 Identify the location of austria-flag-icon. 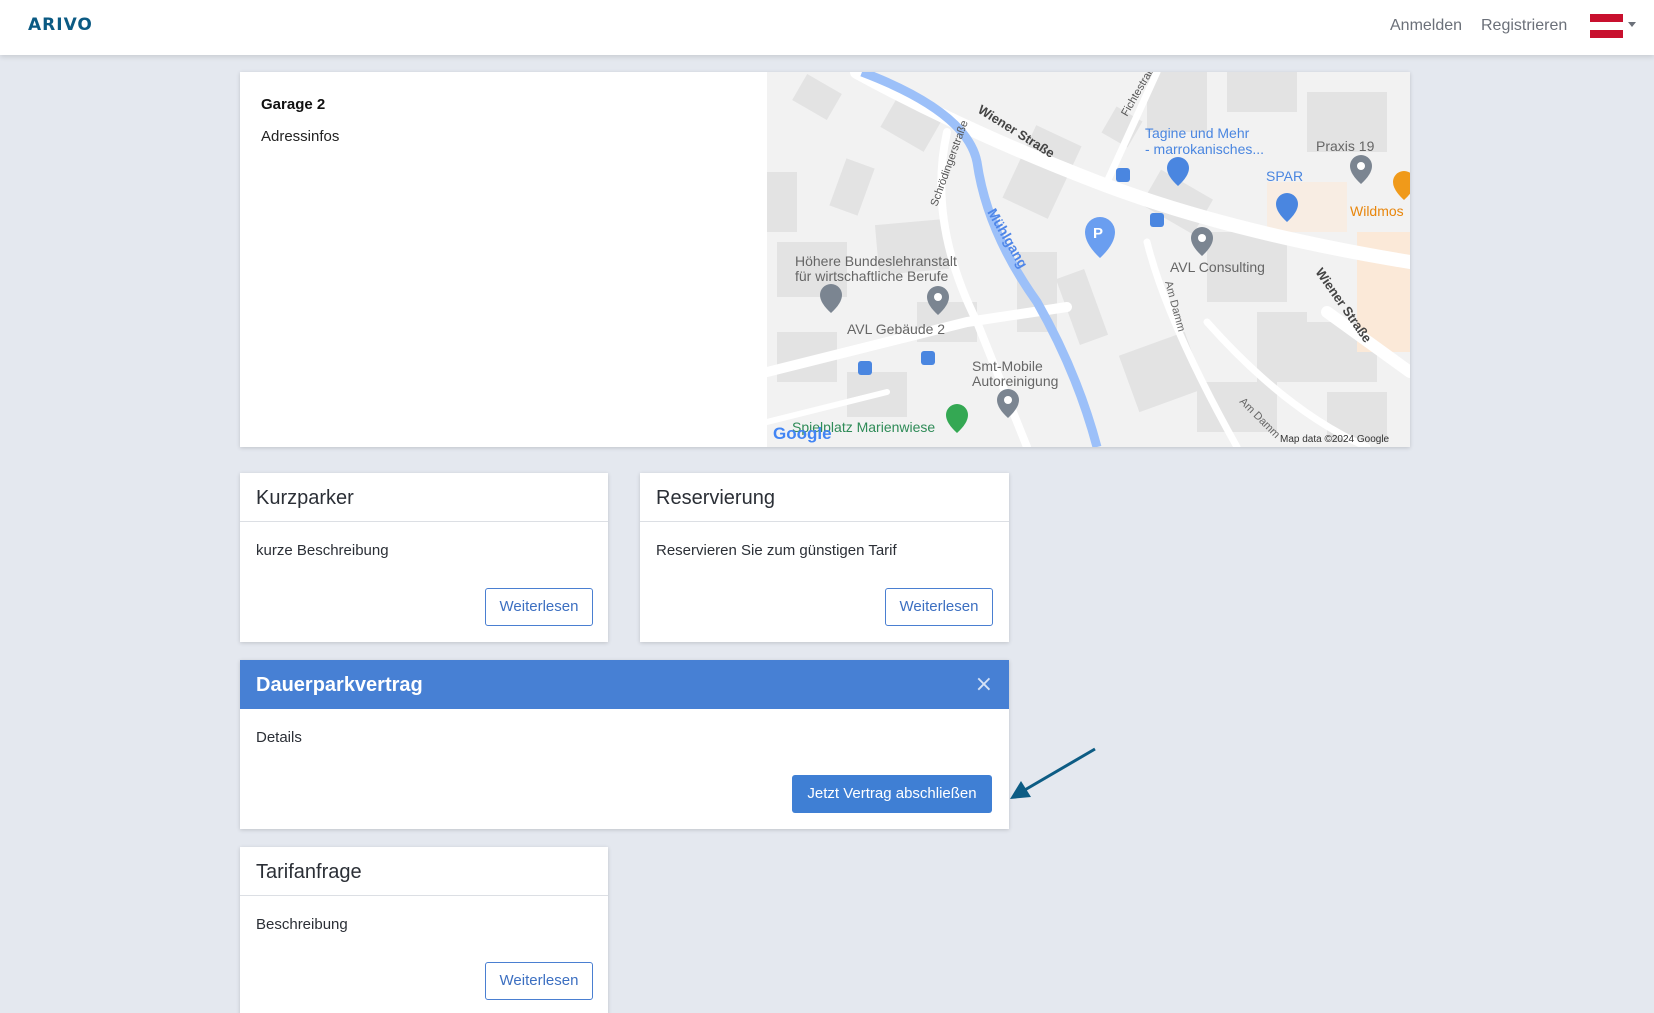
(1606, 26).